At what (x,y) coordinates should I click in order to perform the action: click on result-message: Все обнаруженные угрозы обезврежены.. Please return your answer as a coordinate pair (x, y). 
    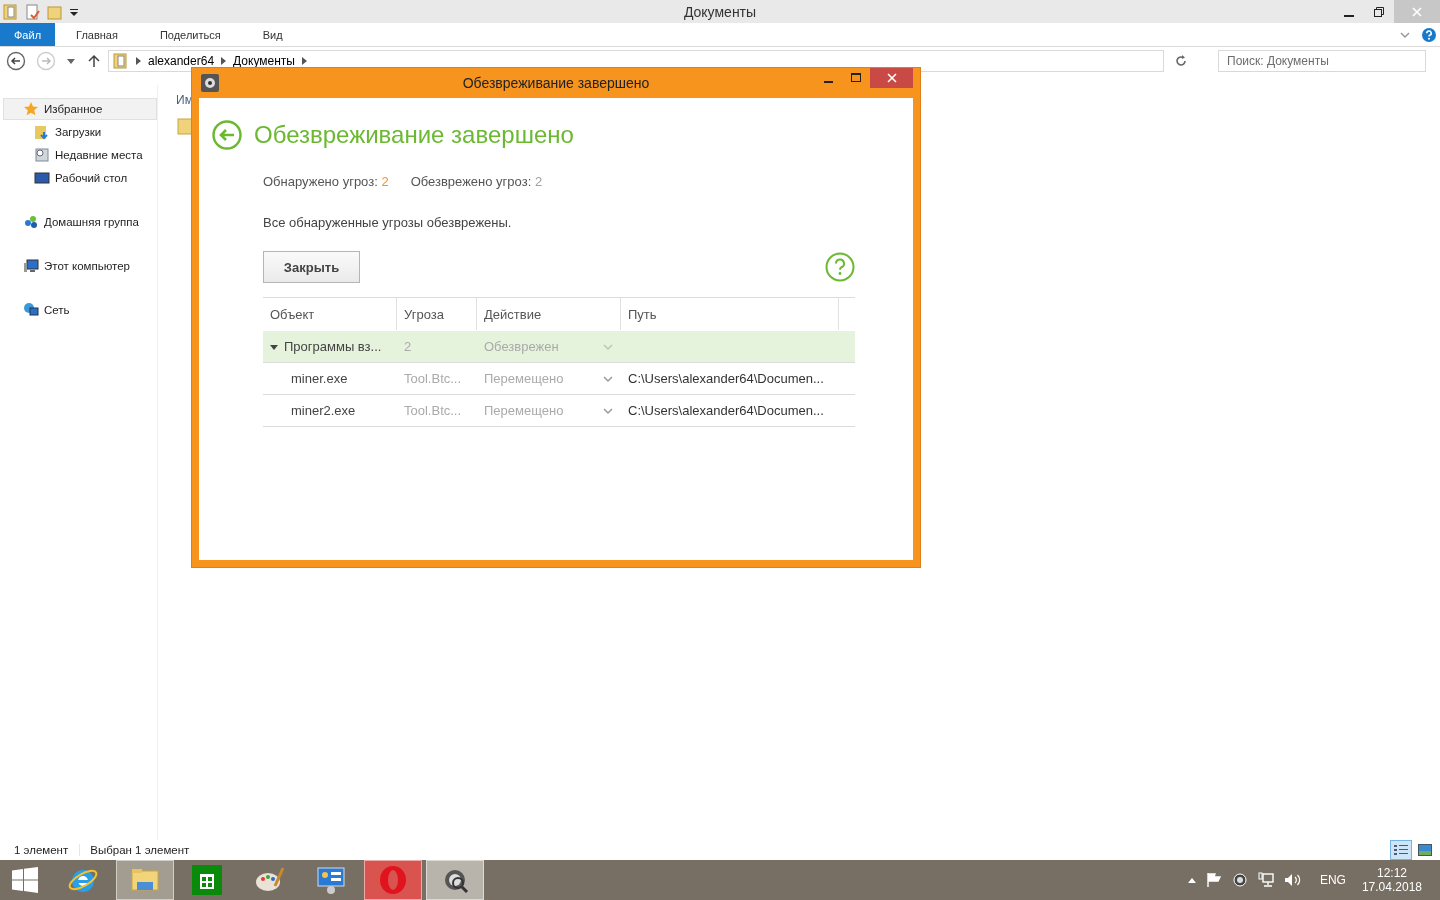
    Looking at the image, I should click on (388, 222).